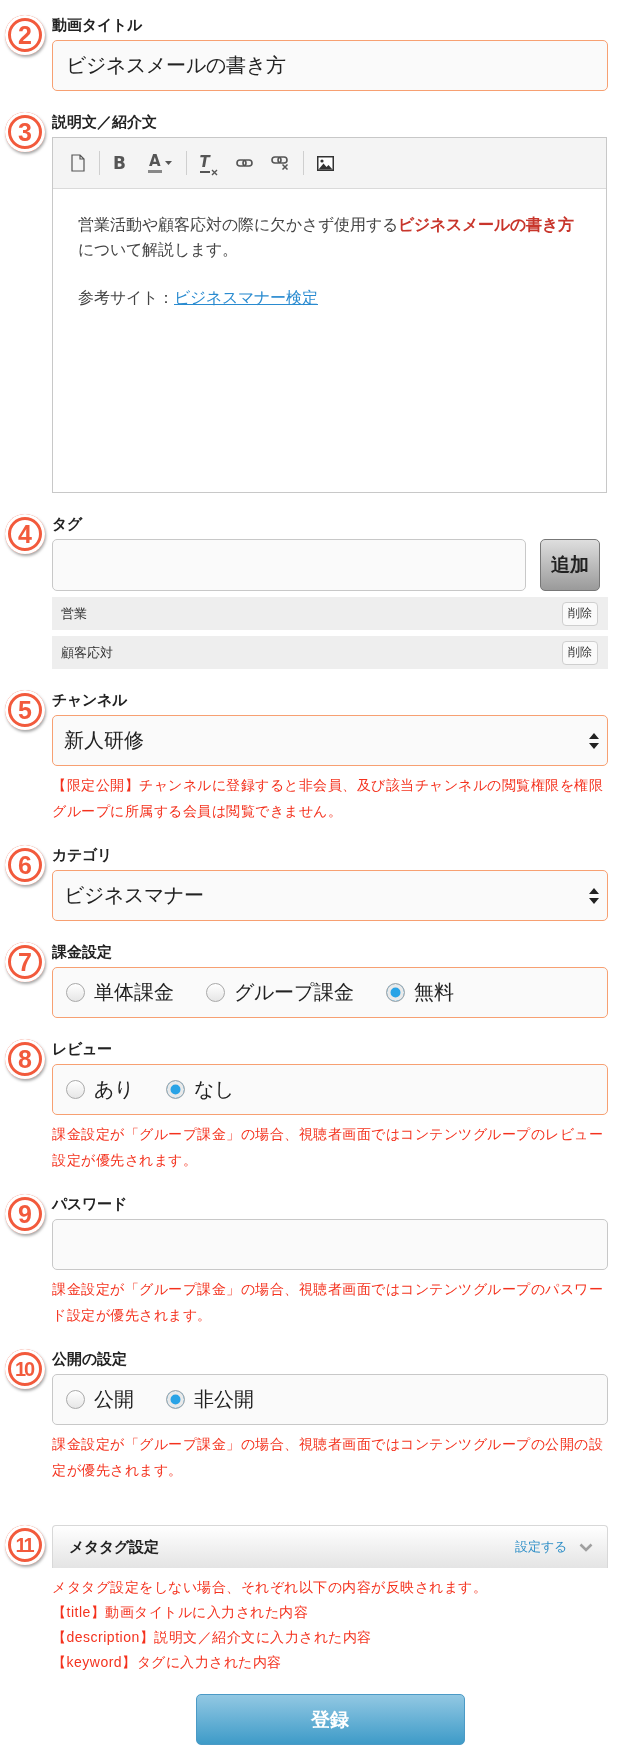 The image size is (620, 1754). I want to click on field-label: レビュー, so click(82, 1049).